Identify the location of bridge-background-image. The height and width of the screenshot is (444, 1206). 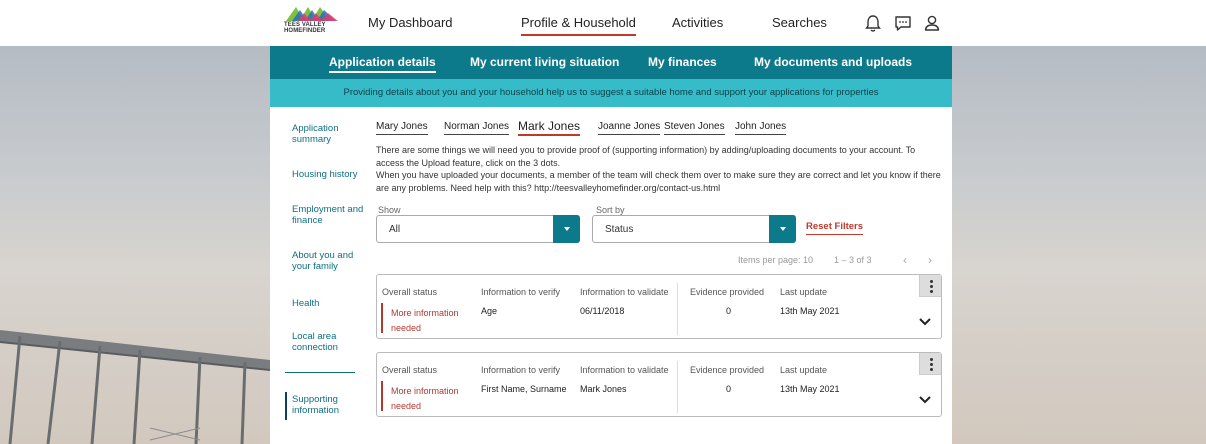
(135, 387).